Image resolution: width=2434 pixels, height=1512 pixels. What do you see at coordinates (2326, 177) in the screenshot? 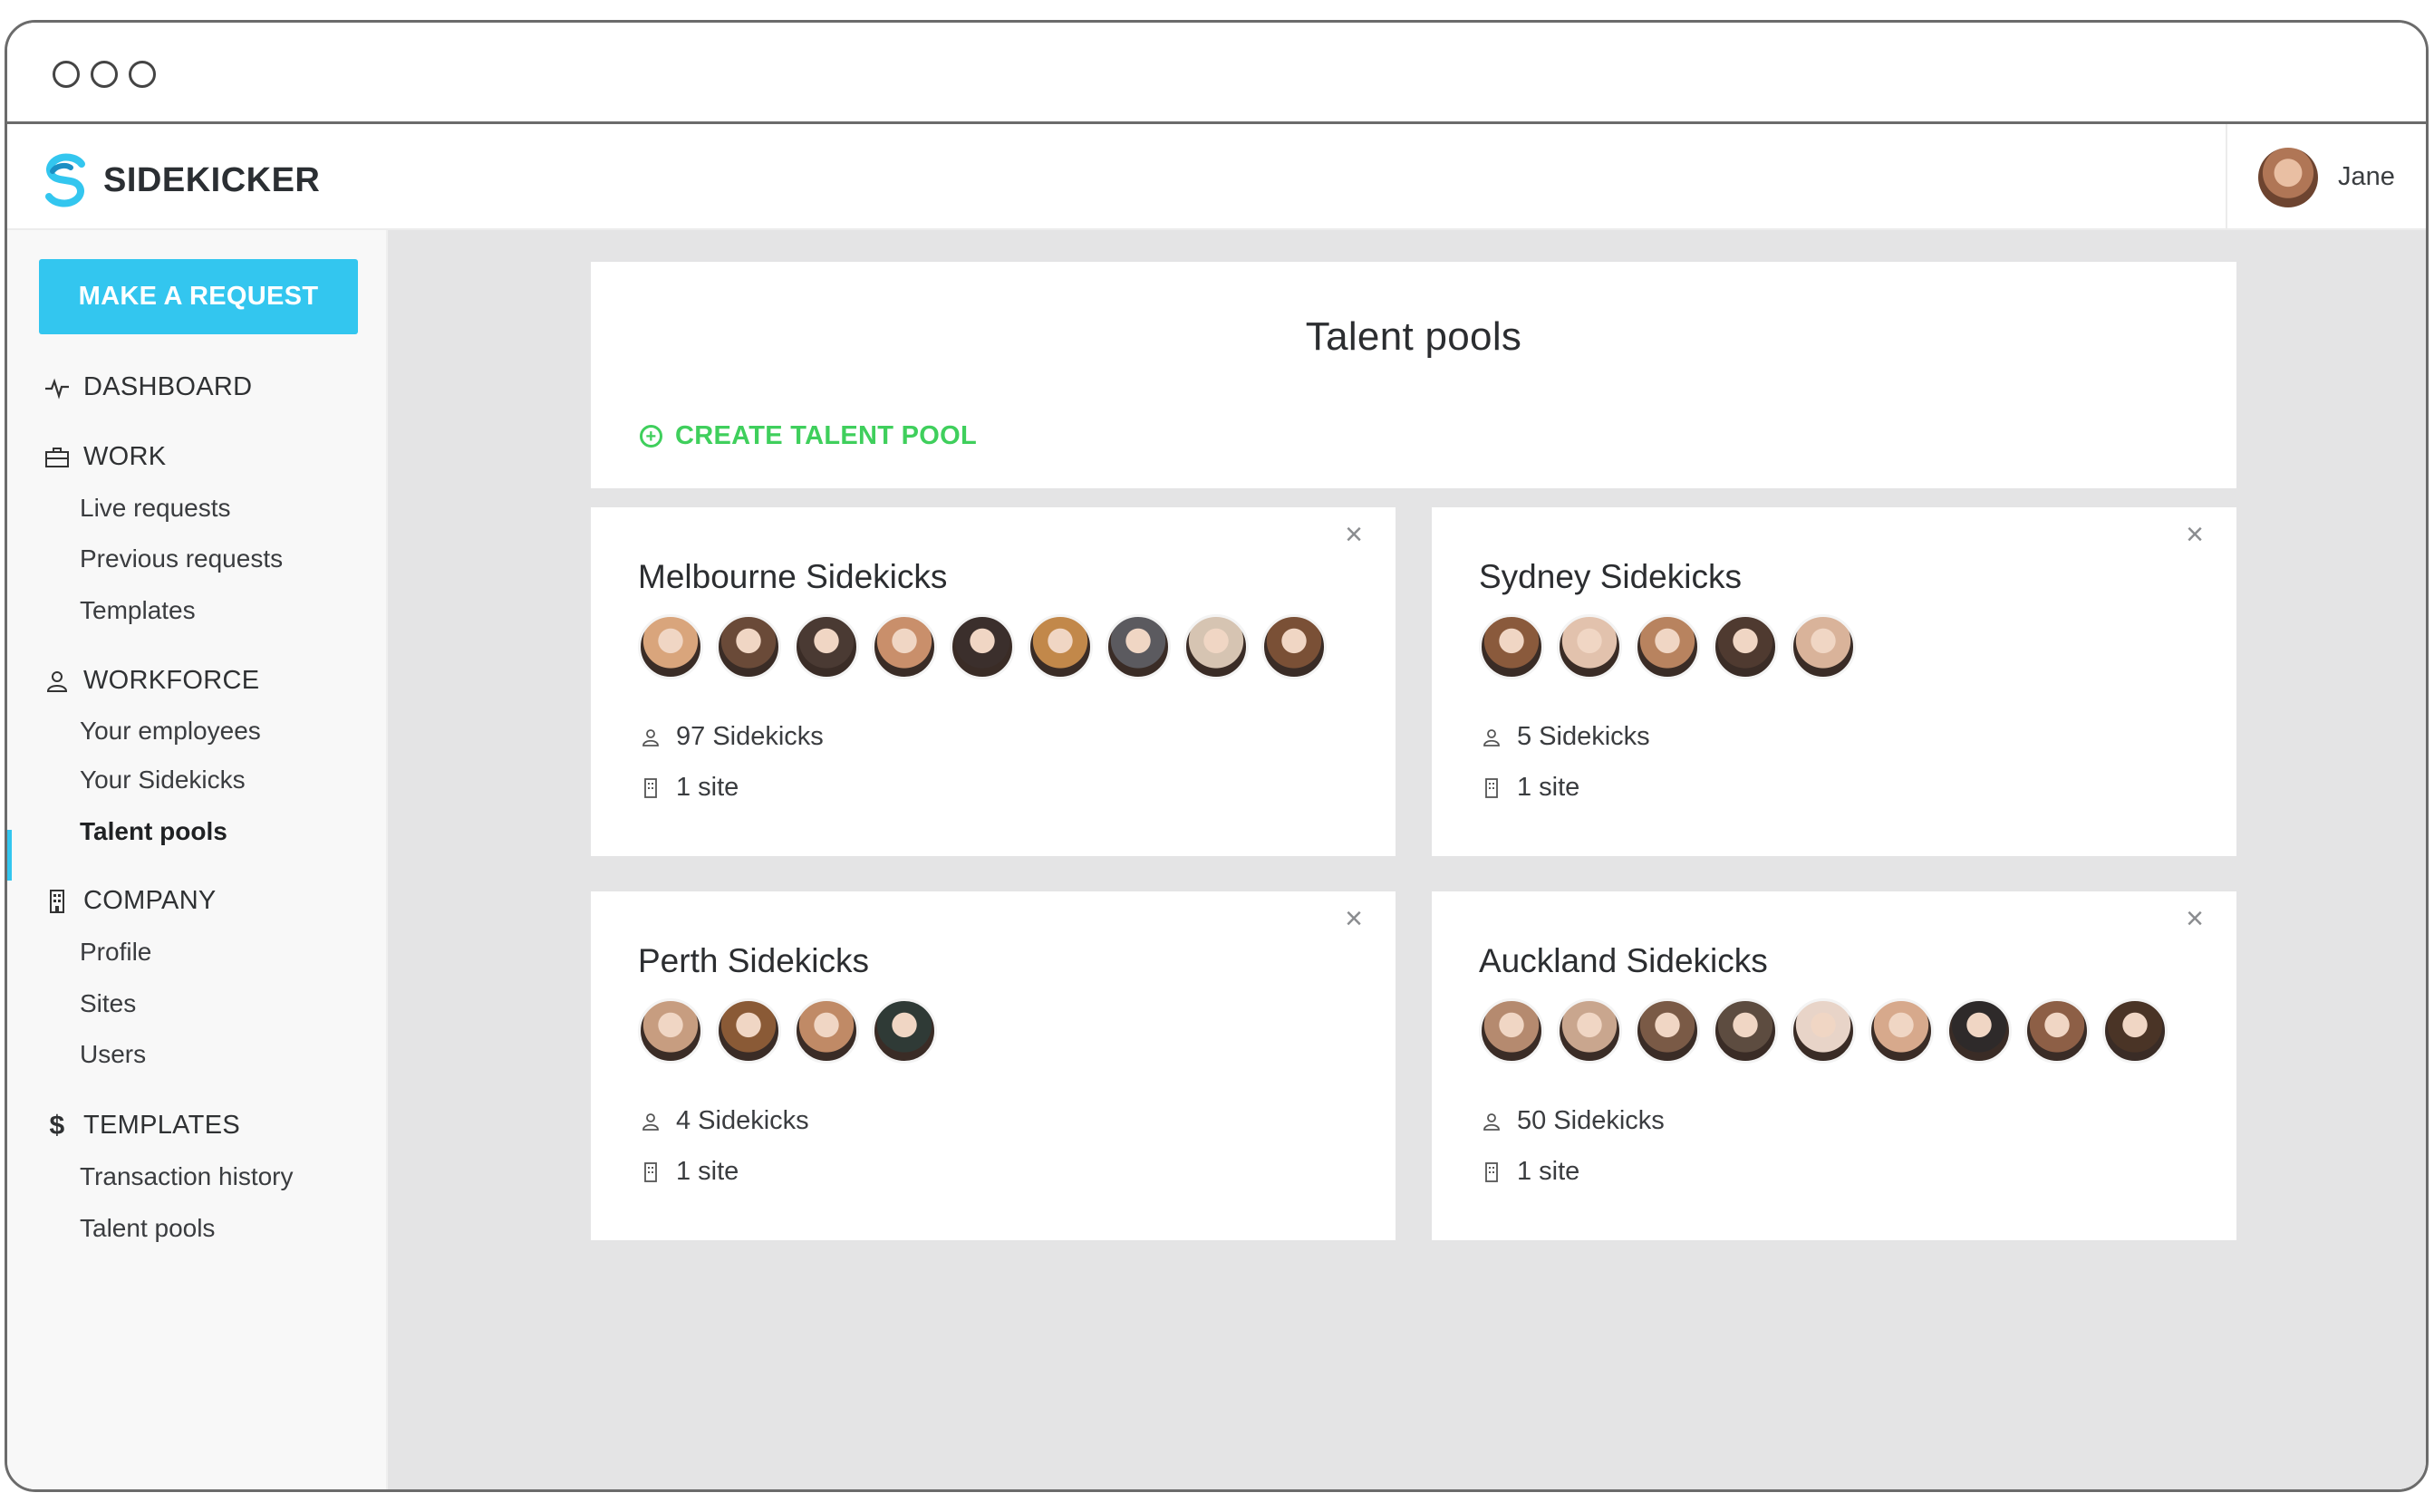
I see `user-menu: Jane` at bounding box center [2326, 177].